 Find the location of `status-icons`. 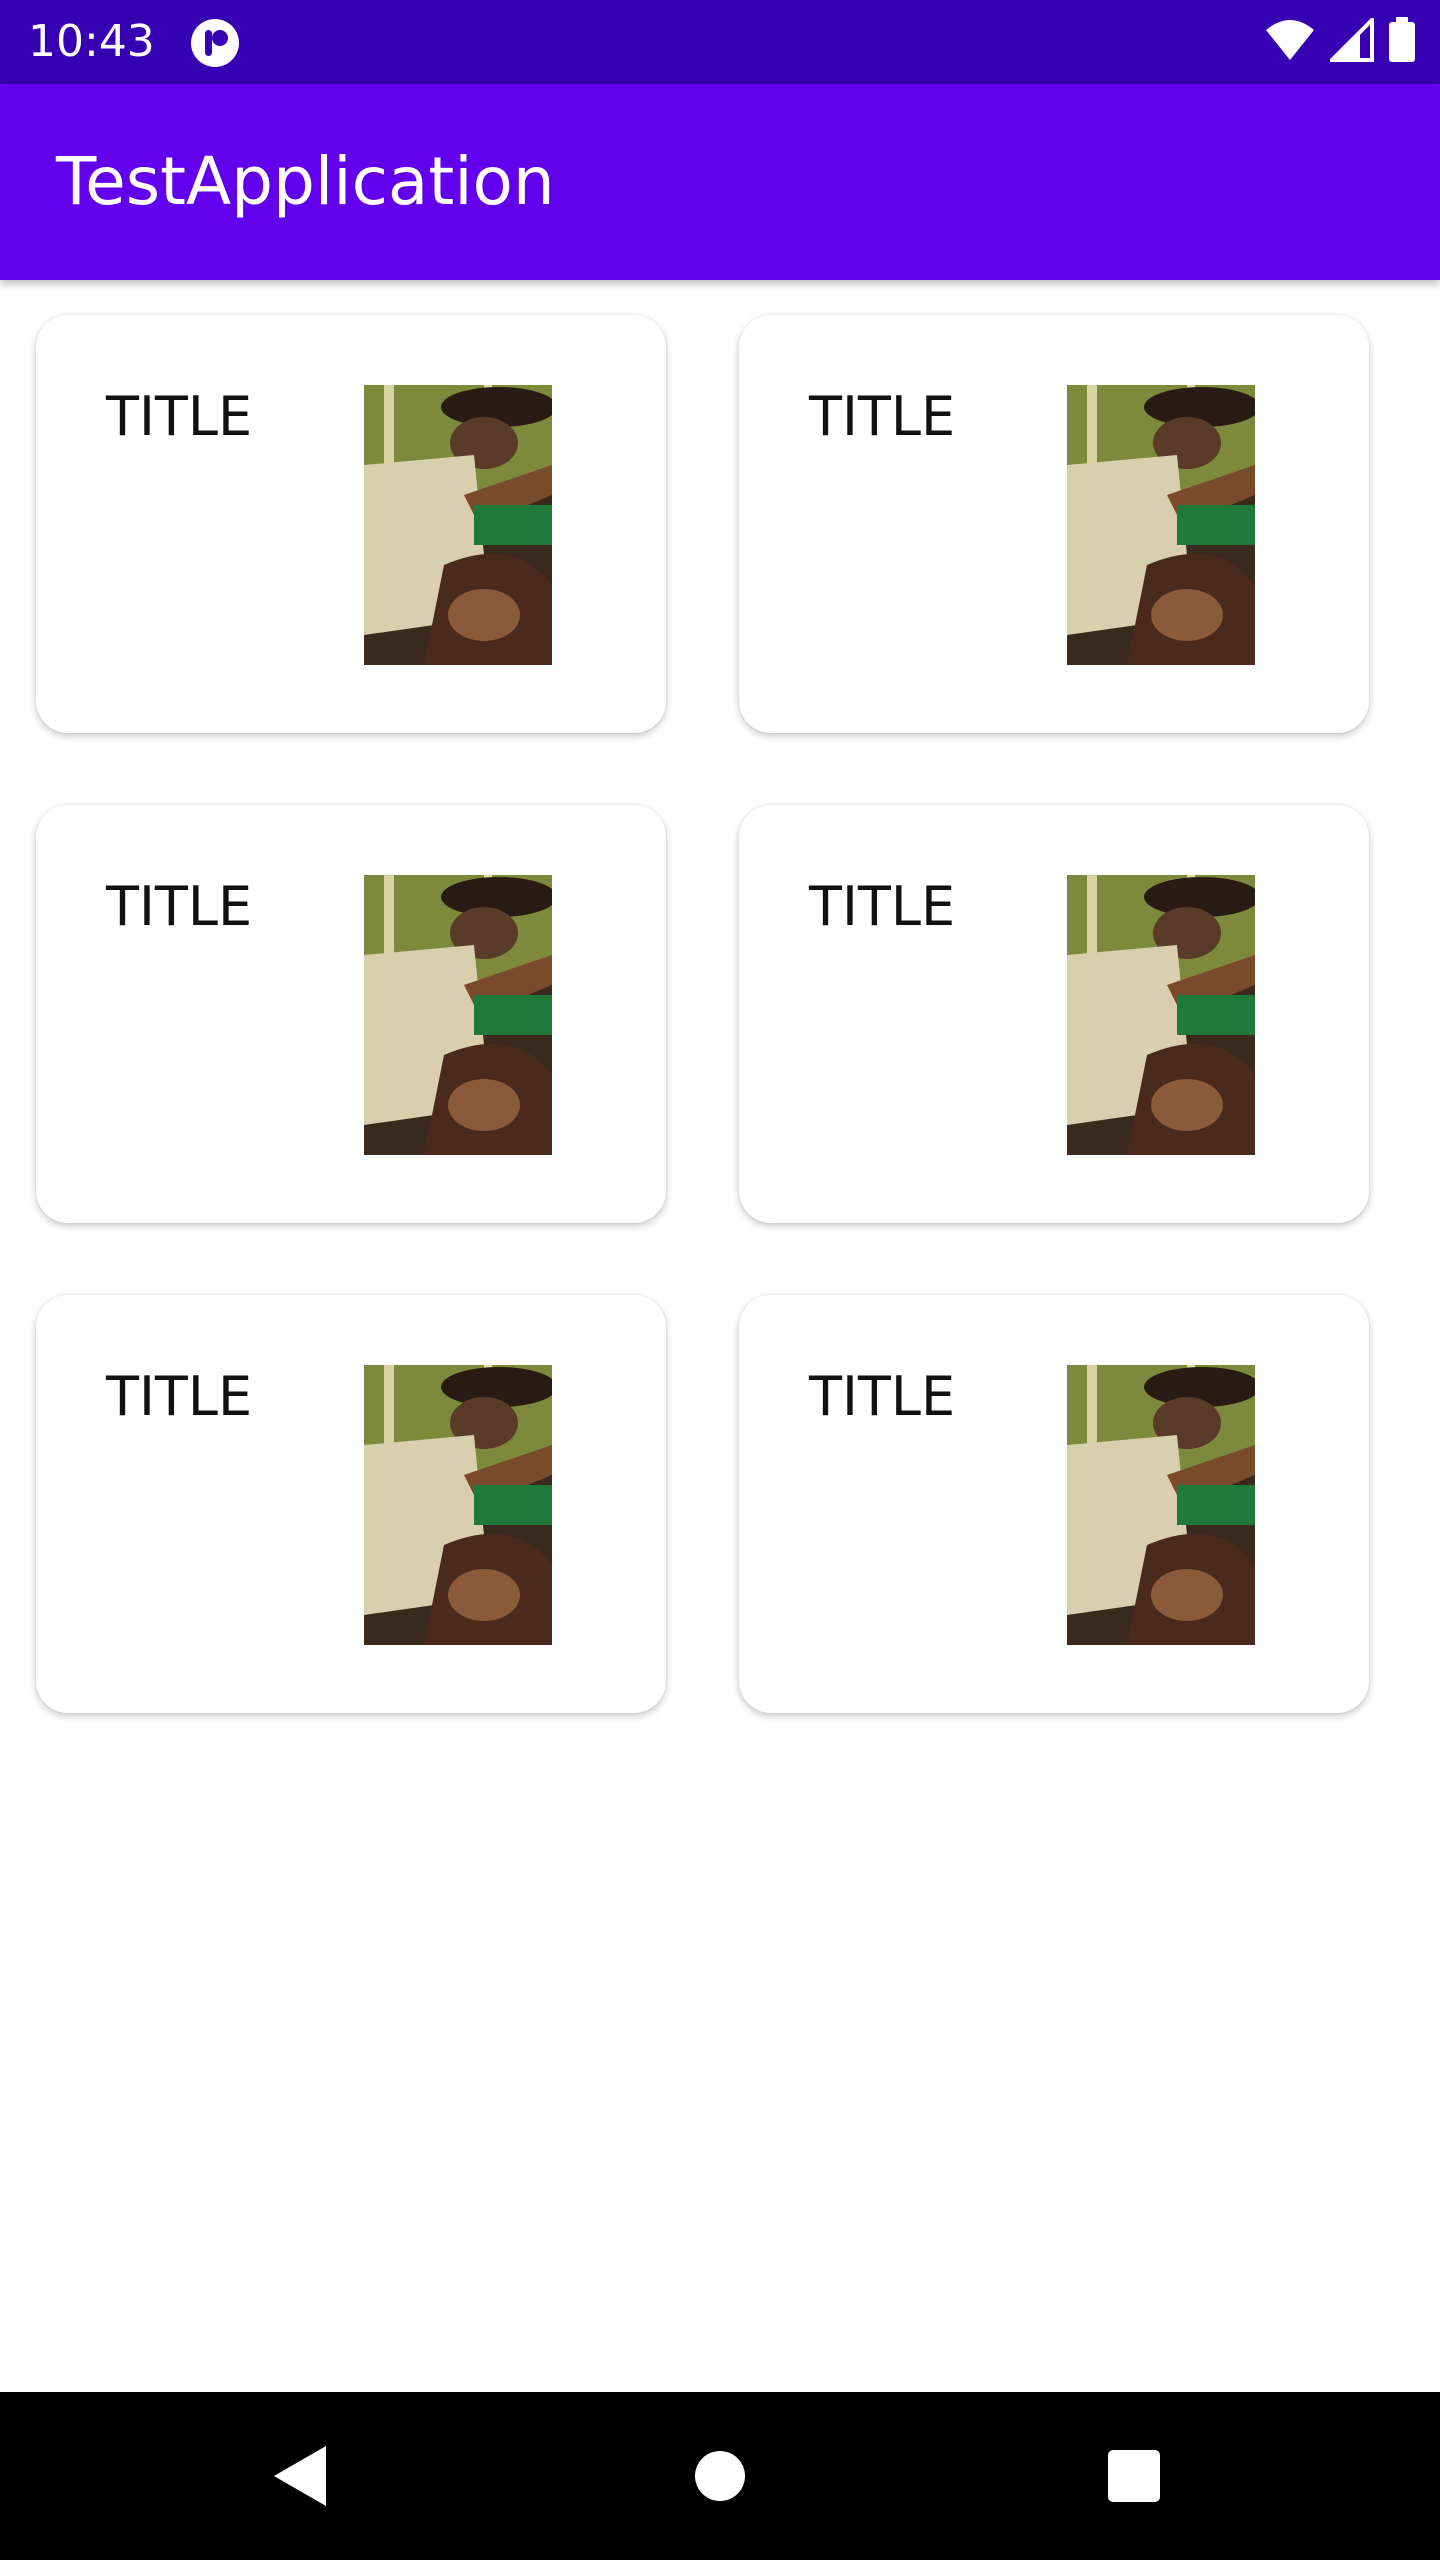

status-icons is located at coordinates (1340, 41).